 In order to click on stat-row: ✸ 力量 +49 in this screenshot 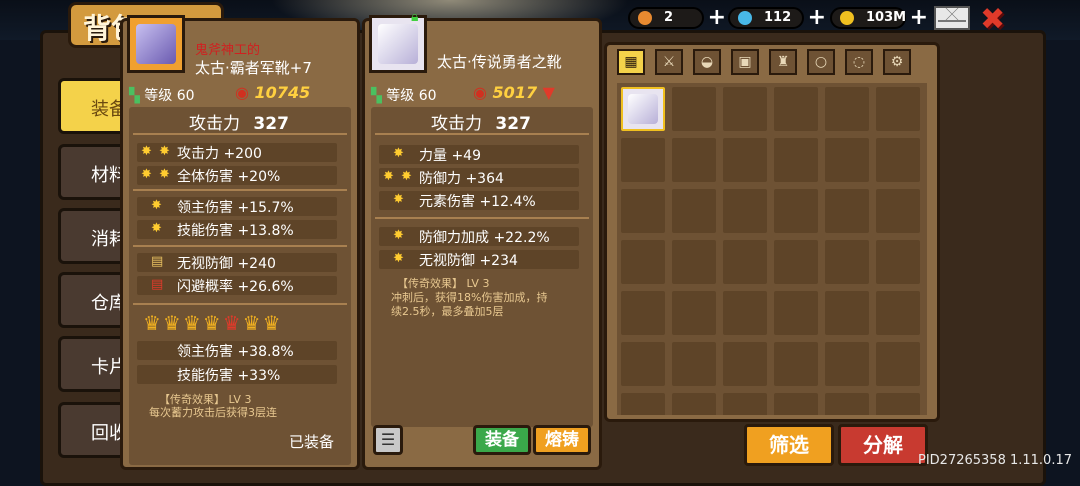, I will do `click(479, 154)`.